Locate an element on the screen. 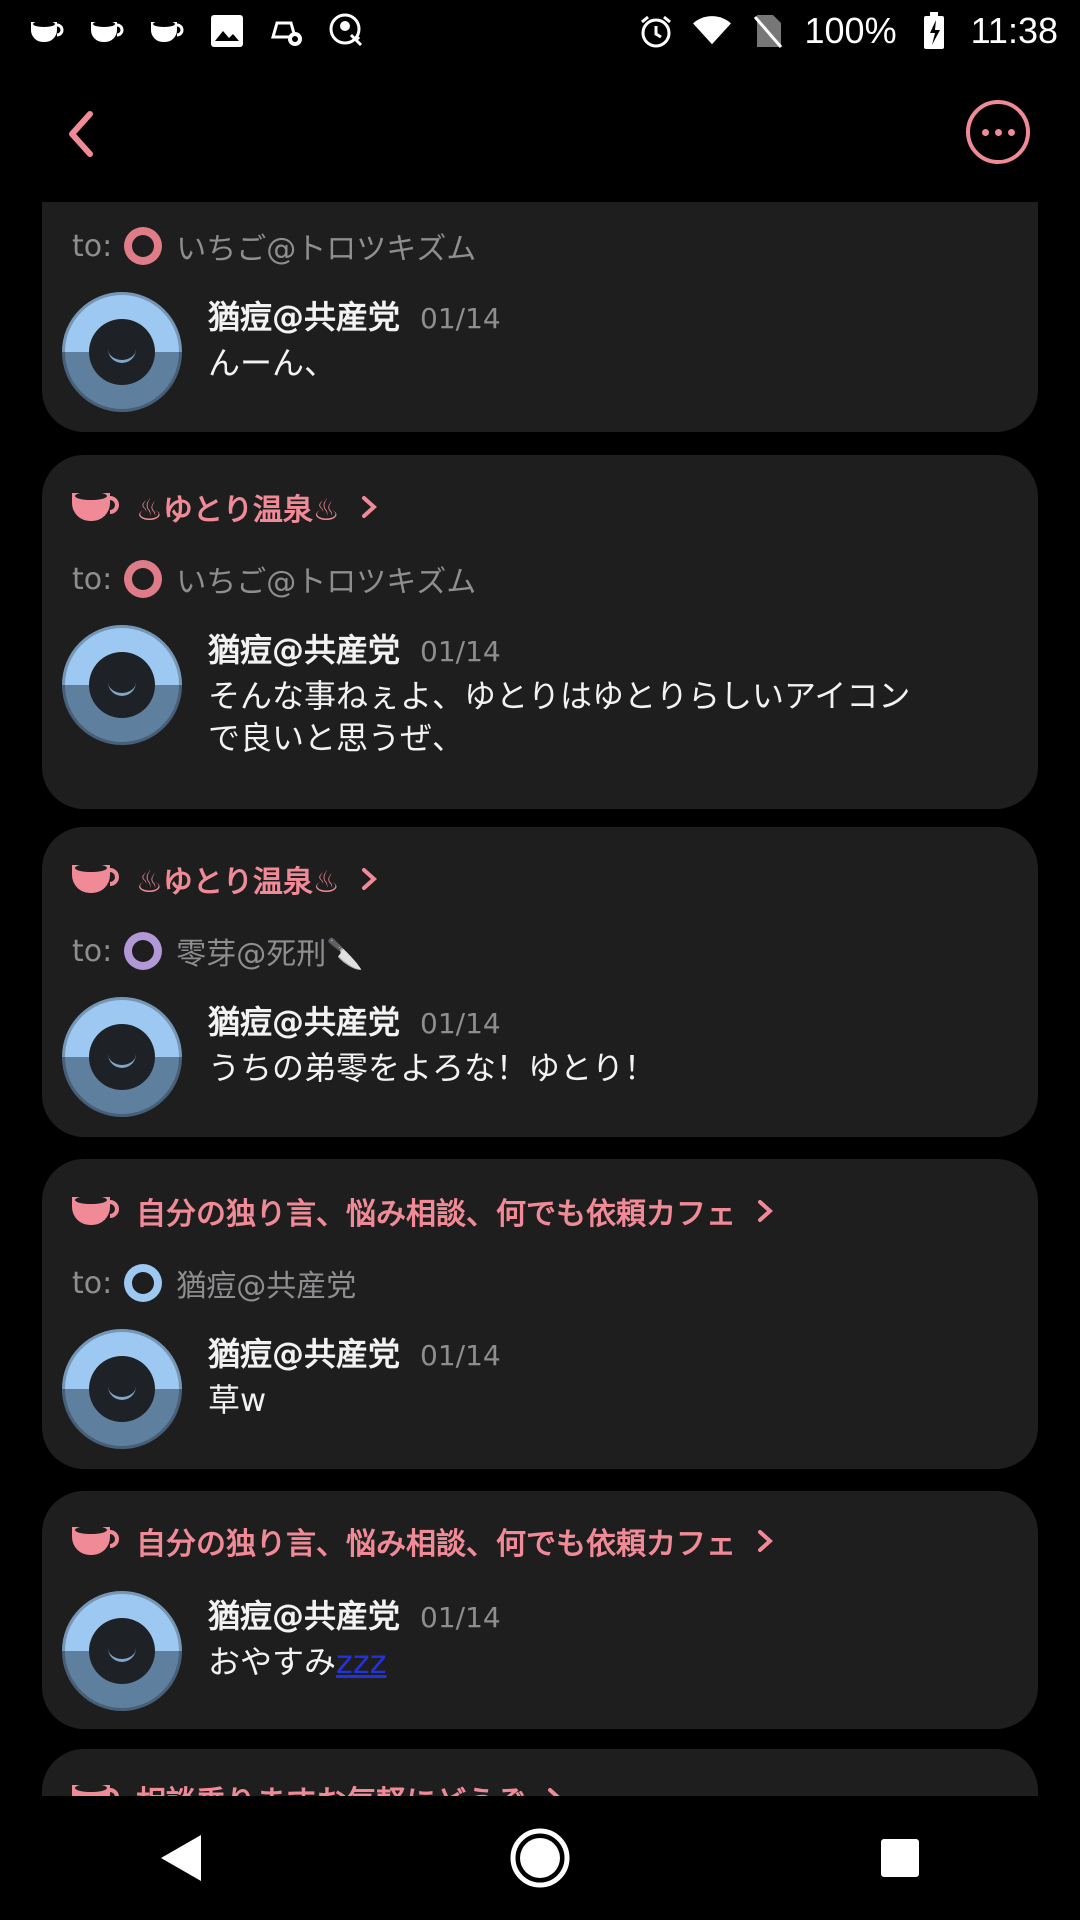  reply-to-row: to: 猶痘@共産党 is located at coordinates (214, 1283).